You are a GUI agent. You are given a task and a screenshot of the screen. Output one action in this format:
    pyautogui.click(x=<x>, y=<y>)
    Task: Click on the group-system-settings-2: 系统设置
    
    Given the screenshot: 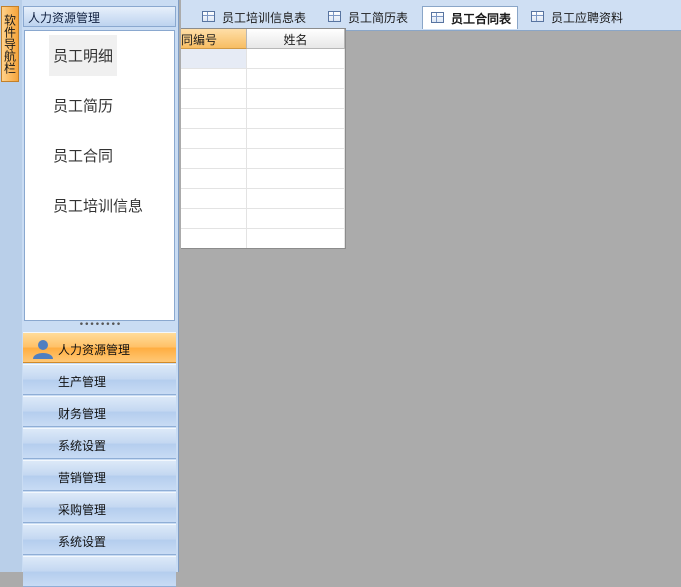 What is the action you would take?
    pyautogui.click(x=99, y=539)
    